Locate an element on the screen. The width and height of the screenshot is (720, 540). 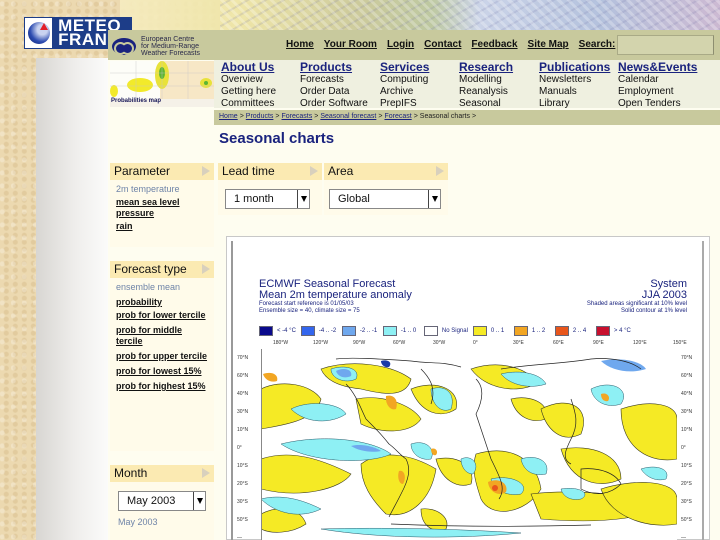
legend-label: < -4 °C is located at coordinates (286, 331).